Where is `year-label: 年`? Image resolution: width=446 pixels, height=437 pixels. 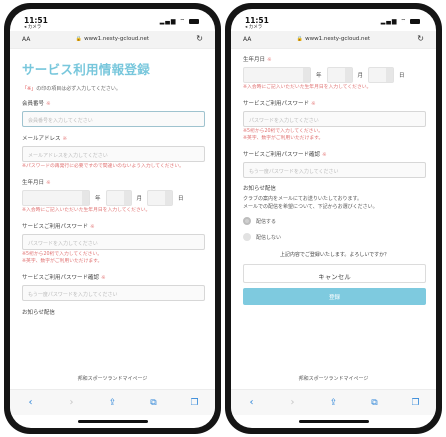
year-label: 年 is located at coordinates (319, 76).